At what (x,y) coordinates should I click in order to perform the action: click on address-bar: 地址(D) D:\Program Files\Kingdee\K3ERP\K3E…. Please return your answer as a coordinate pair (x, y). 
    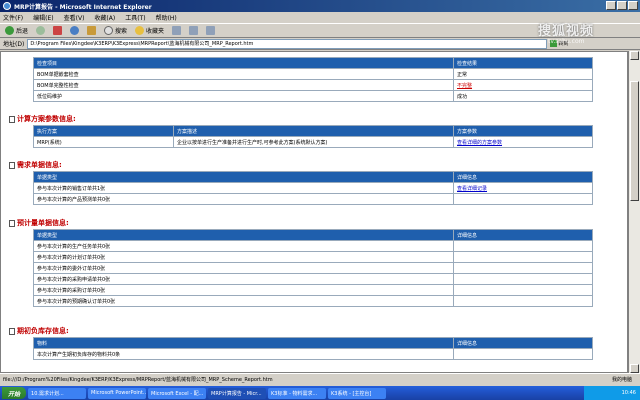
    Looking at the image, I should click on (320, 44).